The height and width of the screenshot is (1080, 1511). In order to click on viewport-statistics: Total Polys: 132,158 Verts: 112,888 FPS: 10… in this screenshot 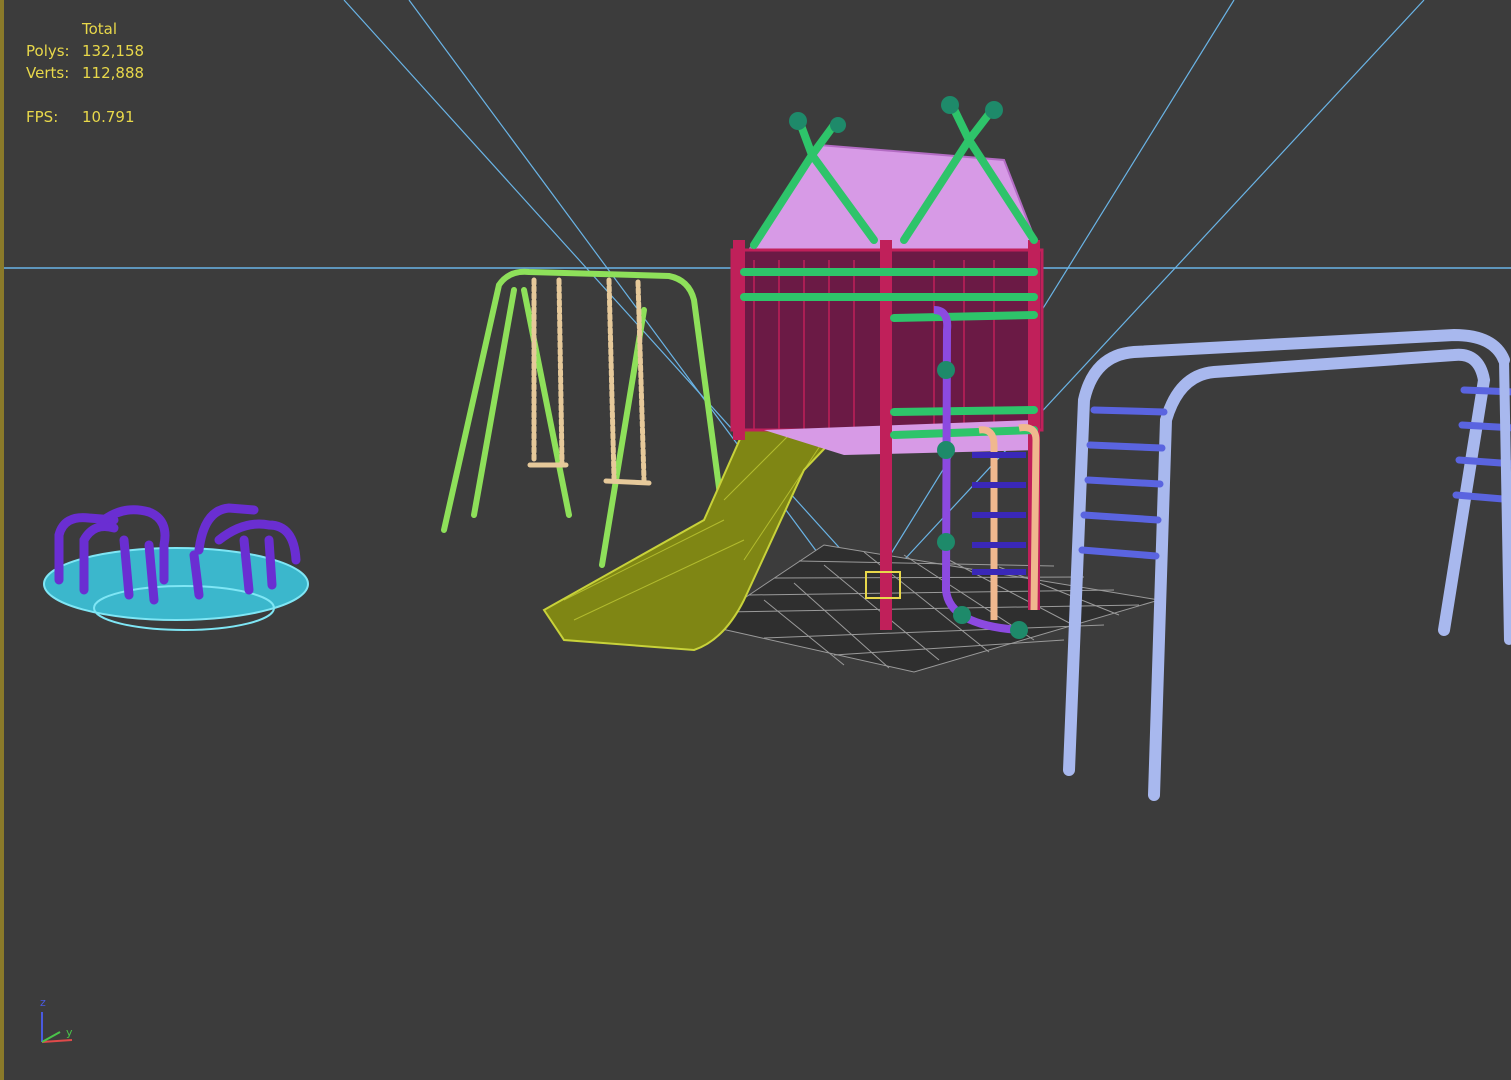, I will do `click(85, 73)`.